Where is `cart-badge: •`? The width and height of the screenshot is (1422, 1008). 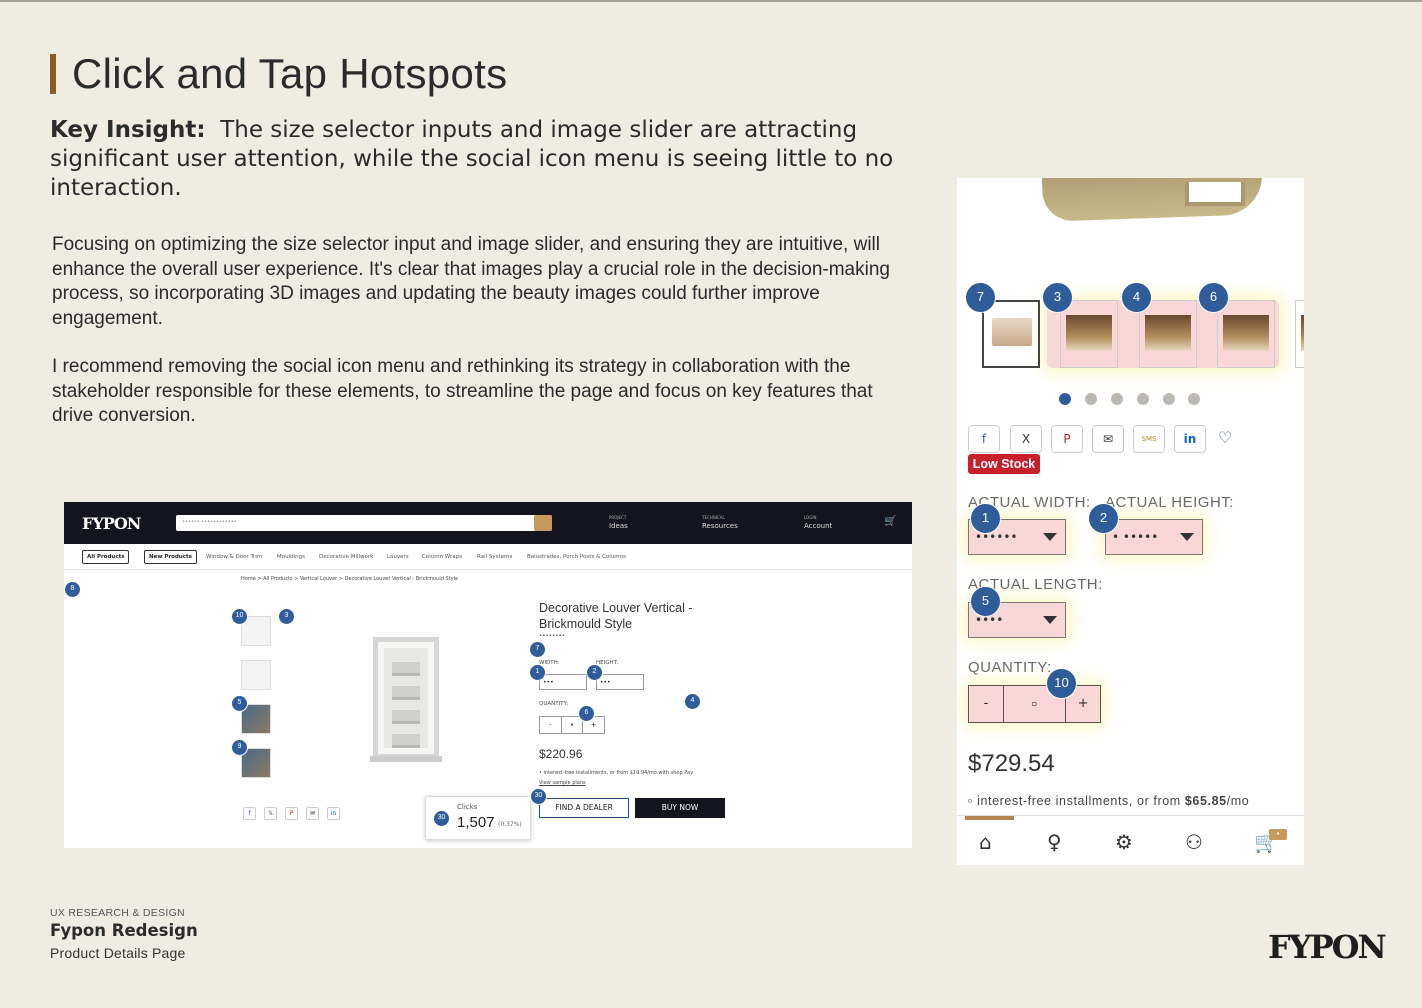 cart-badge: • is located at coordinates (1278, 834).